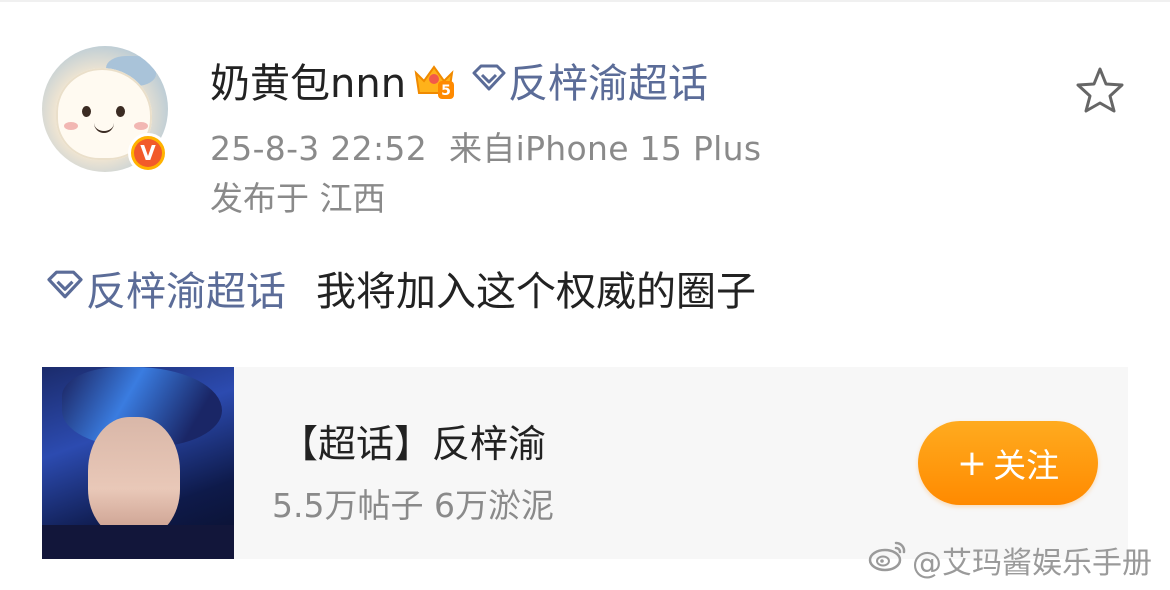 This screenshot has height=590, width=1170. What do you see at coordinates (308, 80) in the screenshot?
I see `username: 奶黄包nnn` at bounding box center [308, 80].